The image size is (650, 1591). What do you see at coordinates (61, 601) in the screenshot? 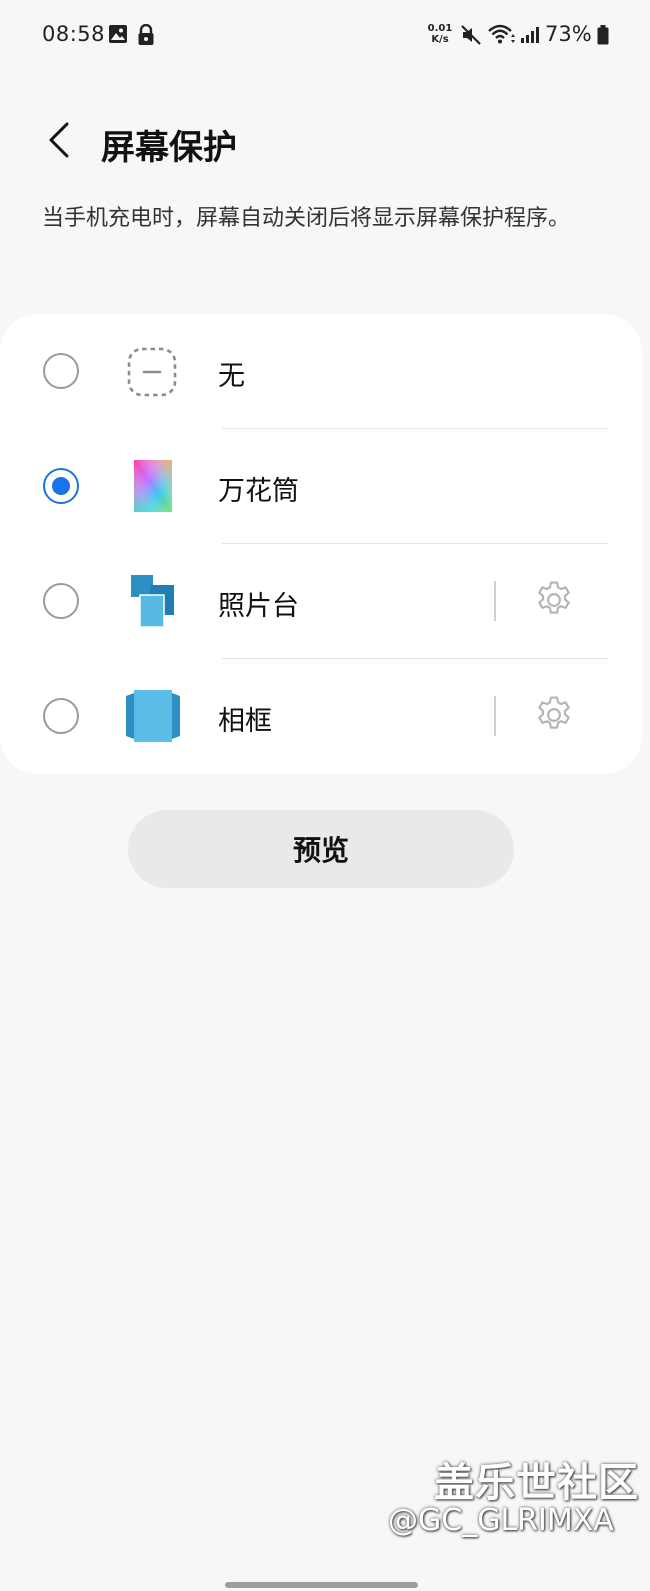
I see `radio-photo-table` at bounding box center [61, 601].